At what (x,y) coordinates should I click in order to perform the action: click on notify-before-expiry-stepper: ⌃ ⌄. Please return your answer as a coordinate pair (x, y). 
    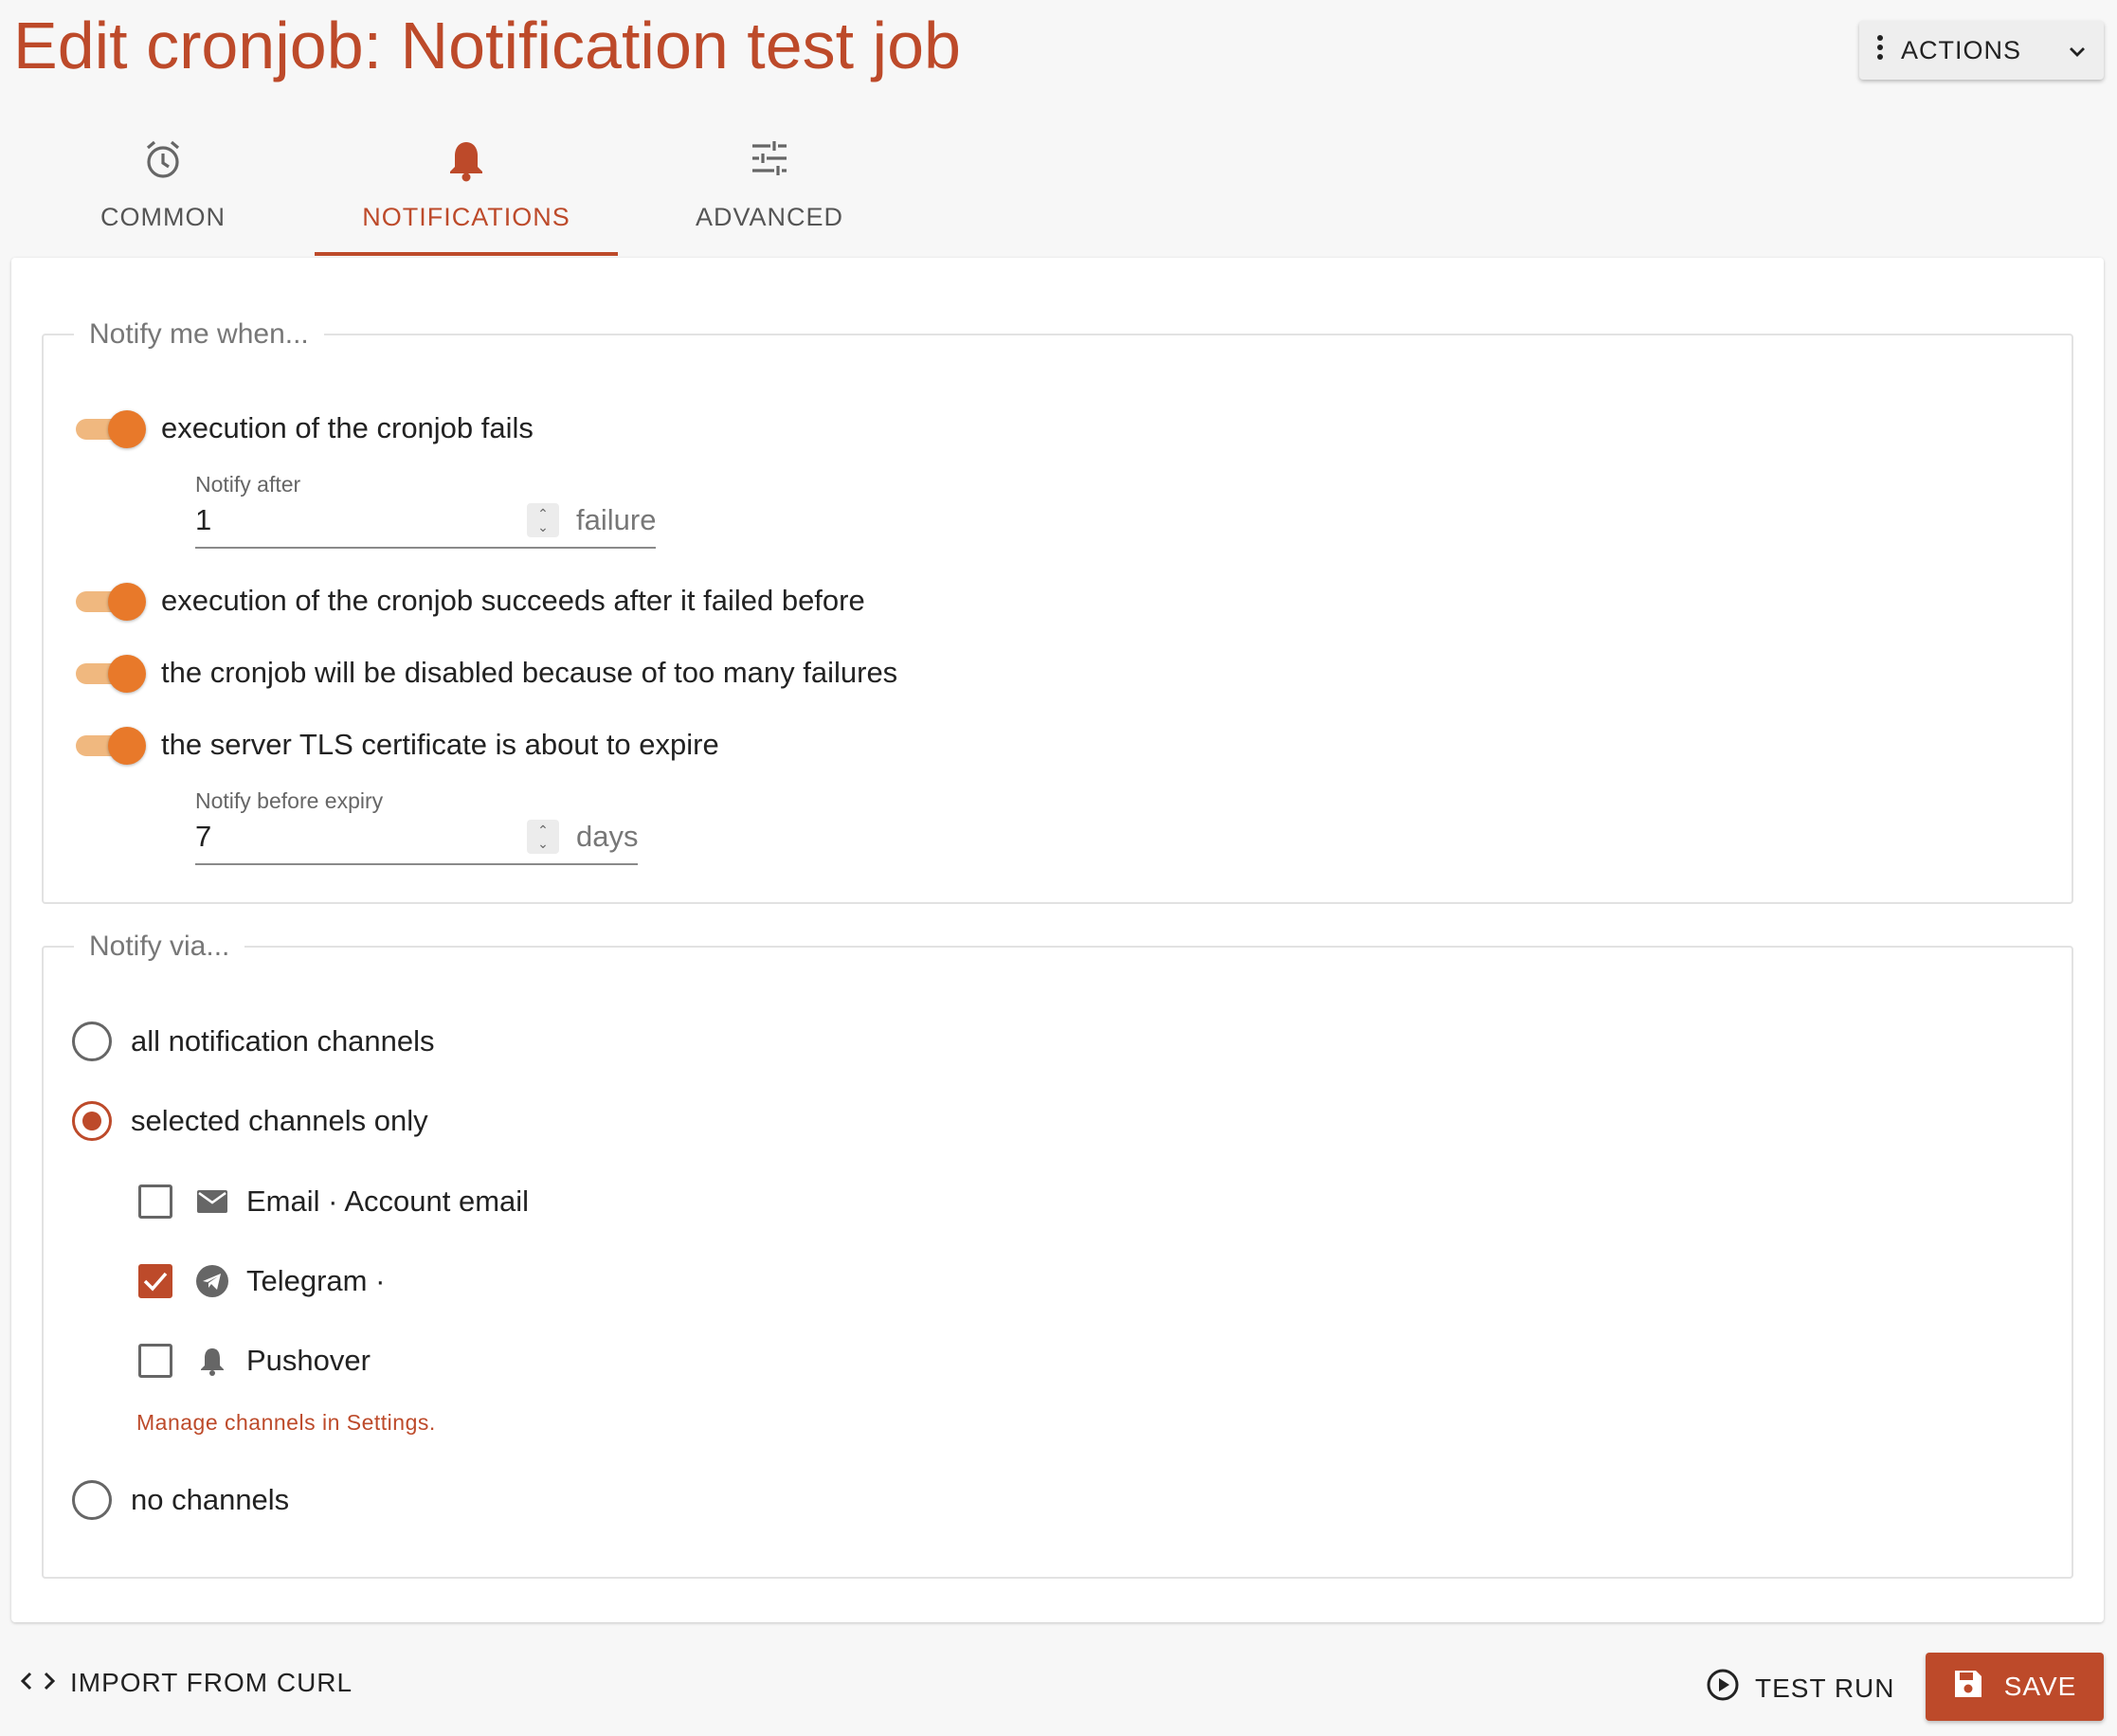
    Looking at the image, I should click on (543, 837).